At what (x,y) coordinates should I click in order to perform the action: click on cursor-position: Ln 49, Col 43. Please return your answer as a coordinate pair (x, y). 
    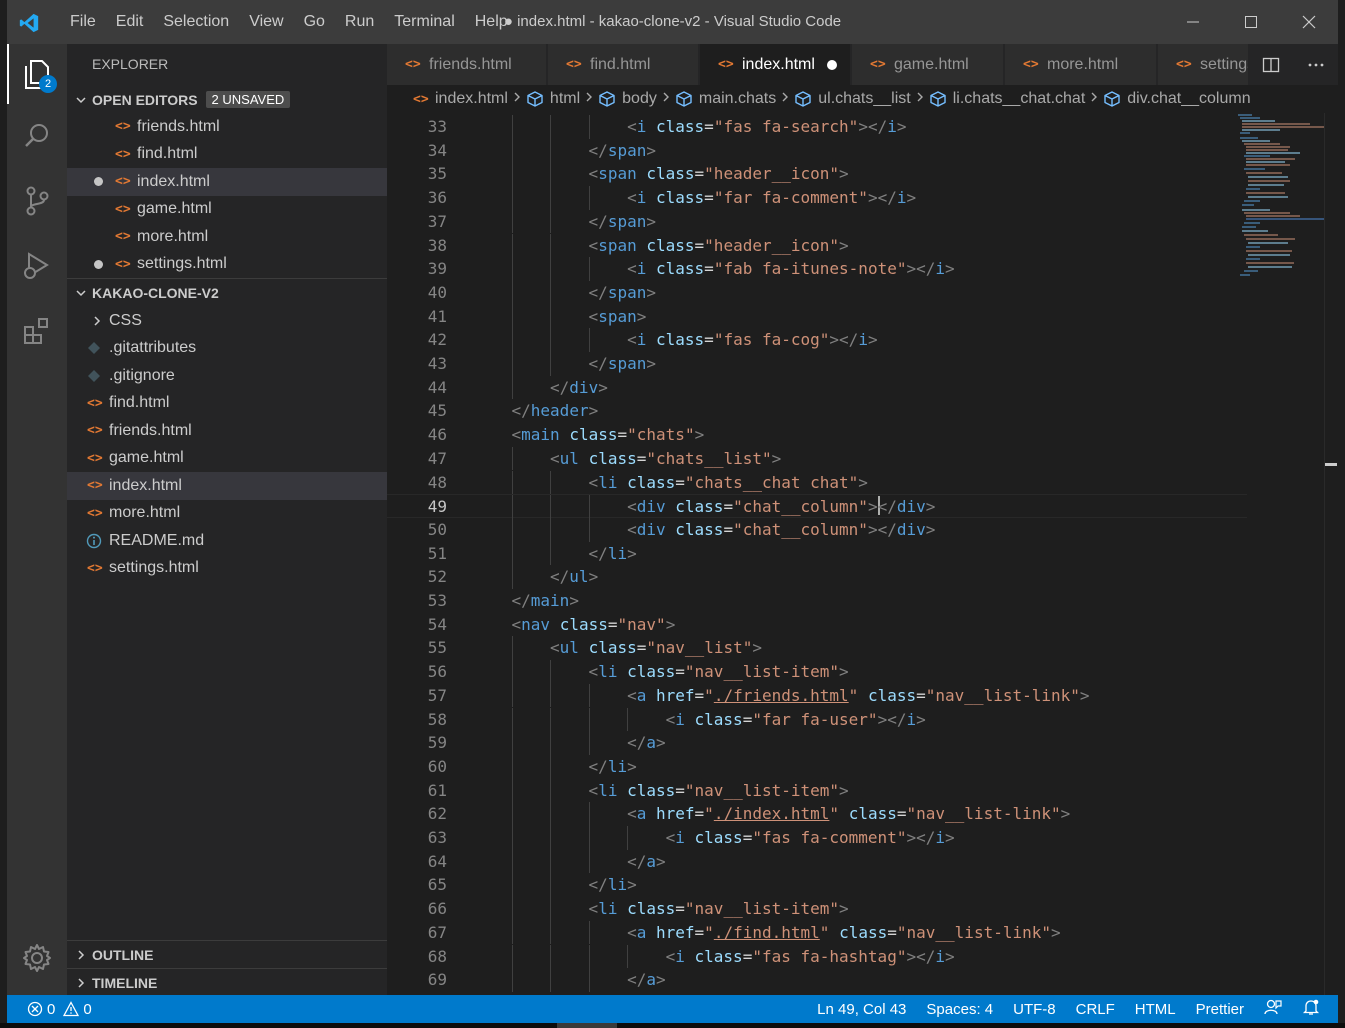
    Looking at the image, I should click on (861, 1009).